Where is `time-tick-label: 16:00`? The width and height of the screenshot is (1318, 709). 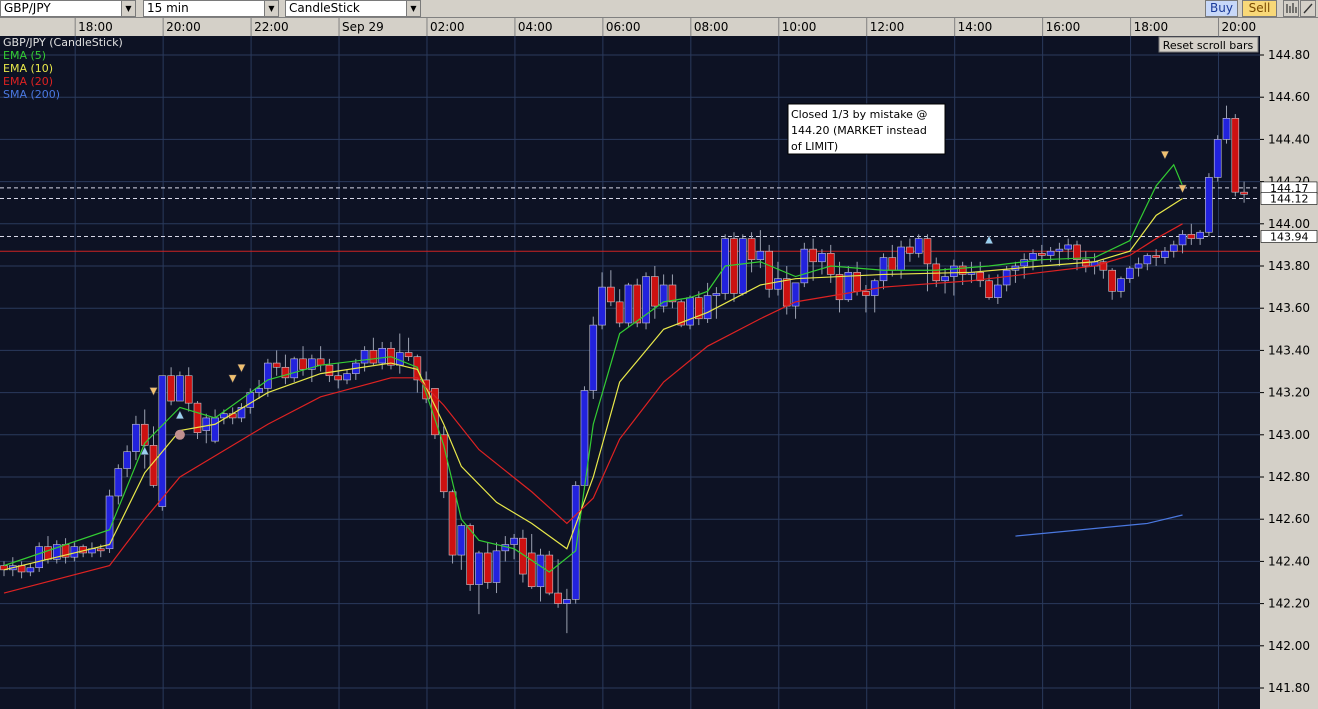 time-tick-label: 16:00 is located at coordinates (1063, 27).